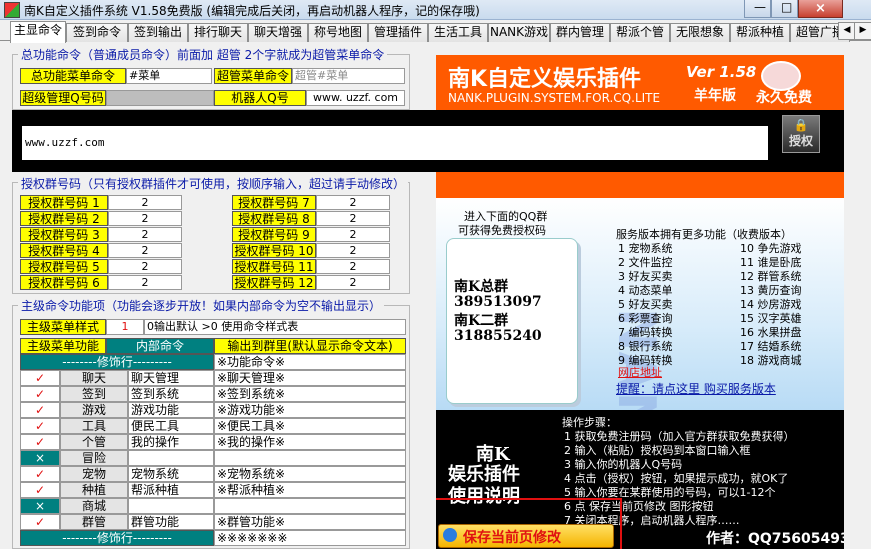 This screenshot has height=549, width=871. I want to click on ad-group2-number: 318855240, so click(498, 336).